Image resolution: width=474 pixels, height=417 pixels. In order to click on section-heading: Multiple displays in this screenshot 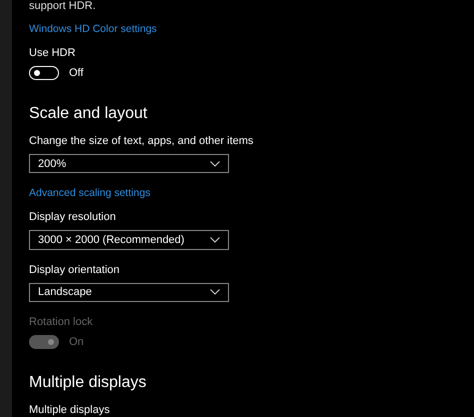, I will do `click(88, 382)`.